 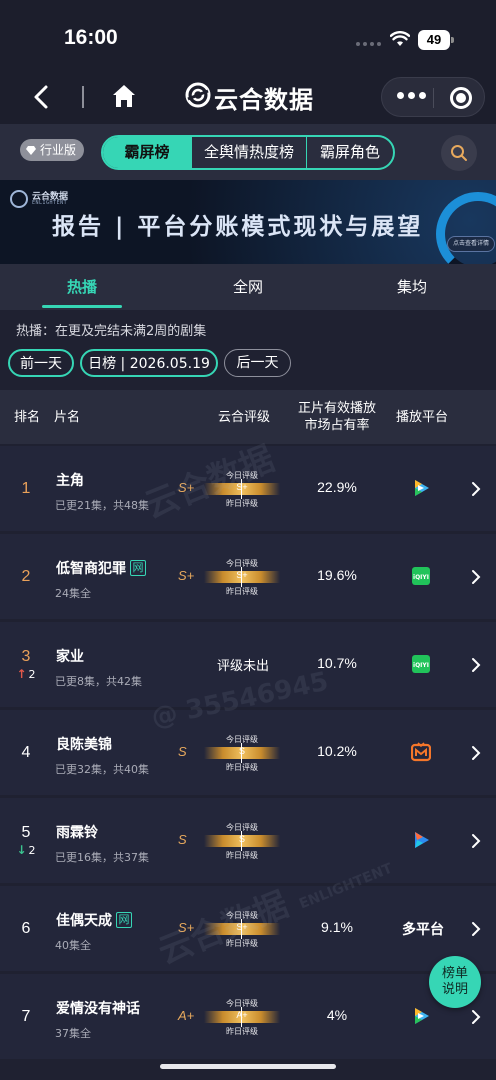 What do you see at coordinates (337, 1015) in the screenshot?
I see `market-share: 4%` at bounding box center [337, 1015].